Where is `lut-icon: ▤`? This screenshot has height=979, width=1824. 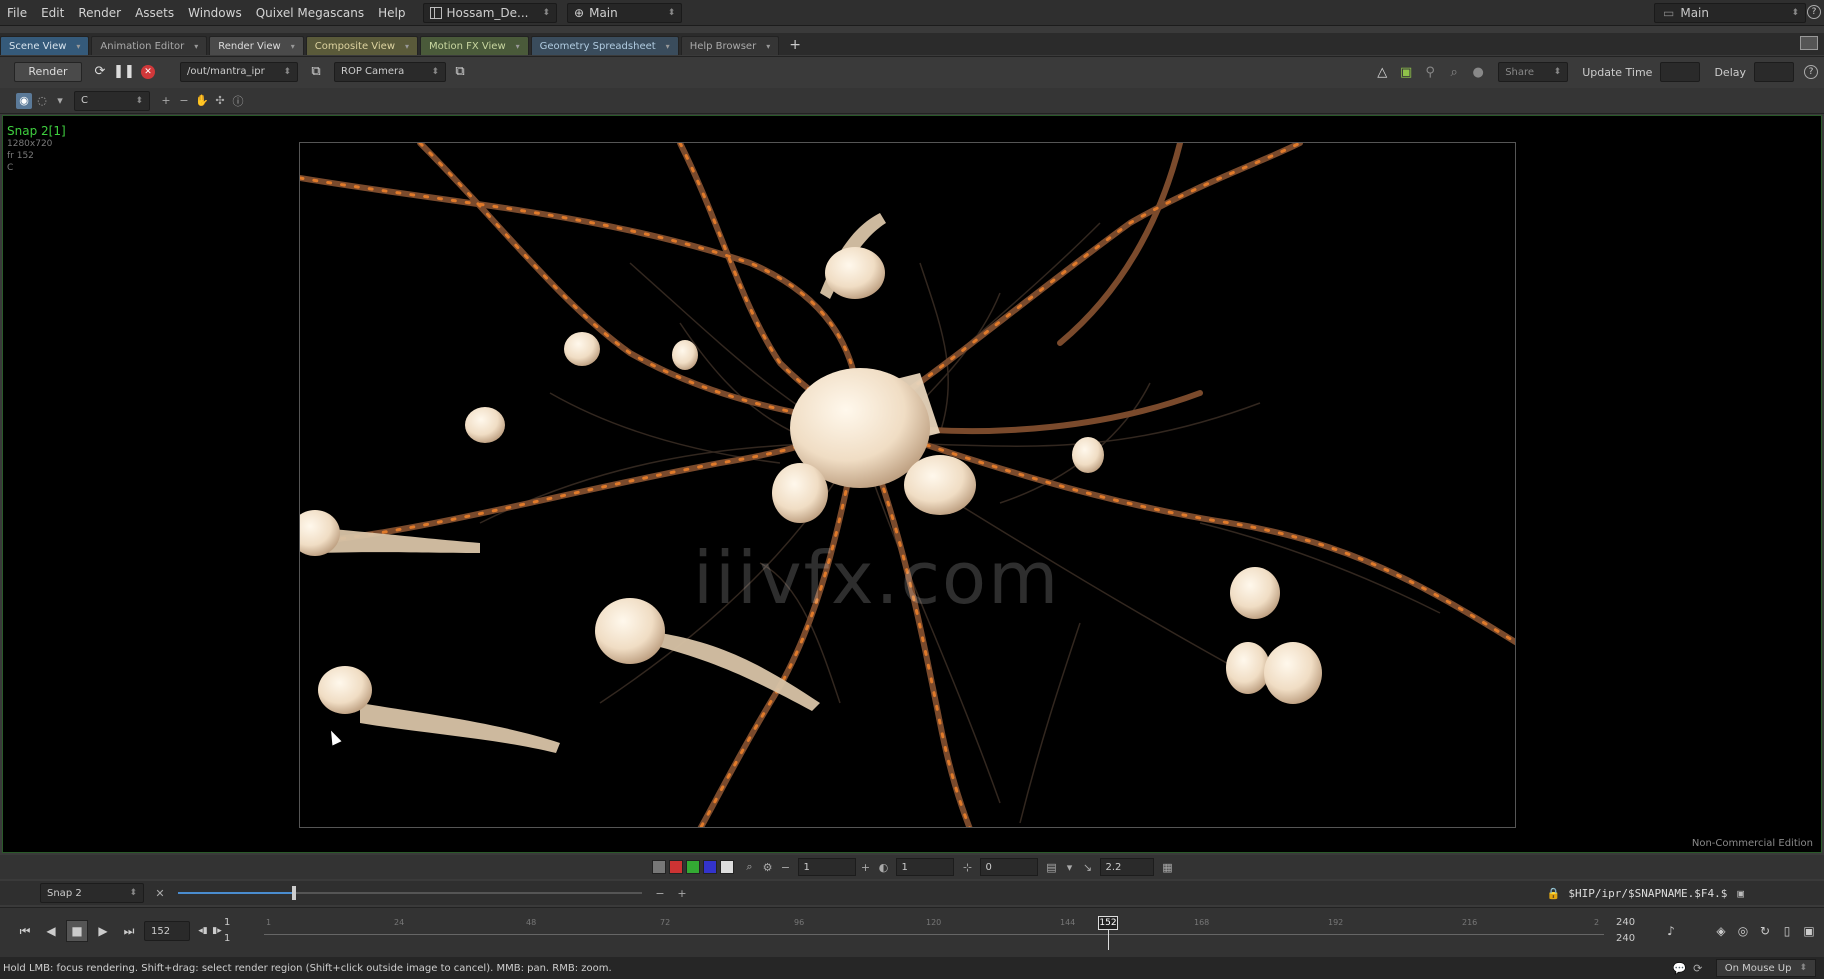 lut-icon: ▤ is located at coordinates (1052, 867).